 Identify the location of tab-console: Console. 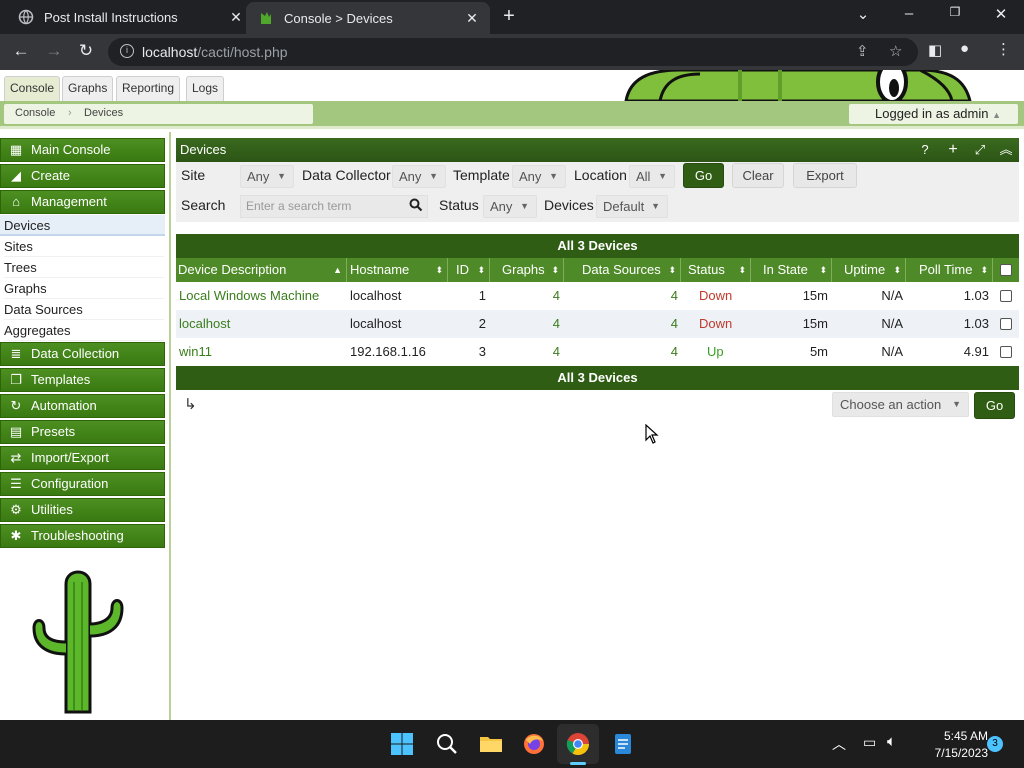
(32, 88).